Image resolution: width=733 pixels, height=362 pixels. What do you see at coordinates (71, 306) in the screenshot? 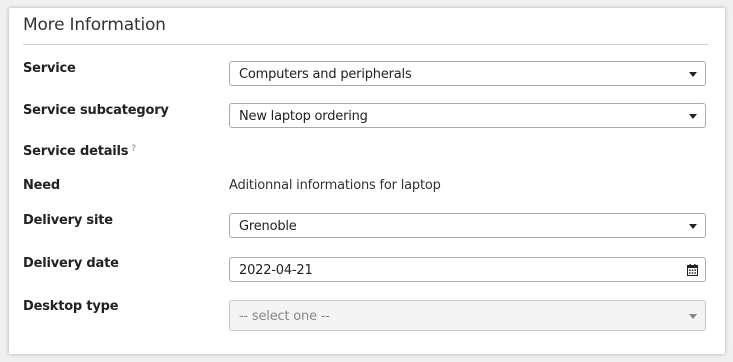
I see `desktop-type-label: Desktop type` at bounding box center [71, 306].